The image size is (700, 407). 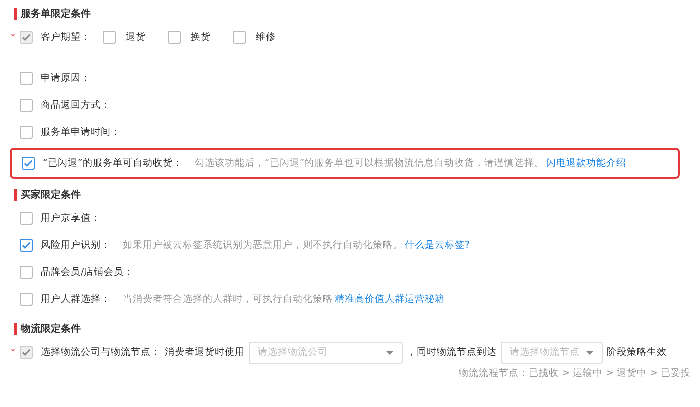 What do you see at coordinates (76, 105) in the screenshot?
I see `field-label: 商品返回方式：` at bounding box center [76, 105].